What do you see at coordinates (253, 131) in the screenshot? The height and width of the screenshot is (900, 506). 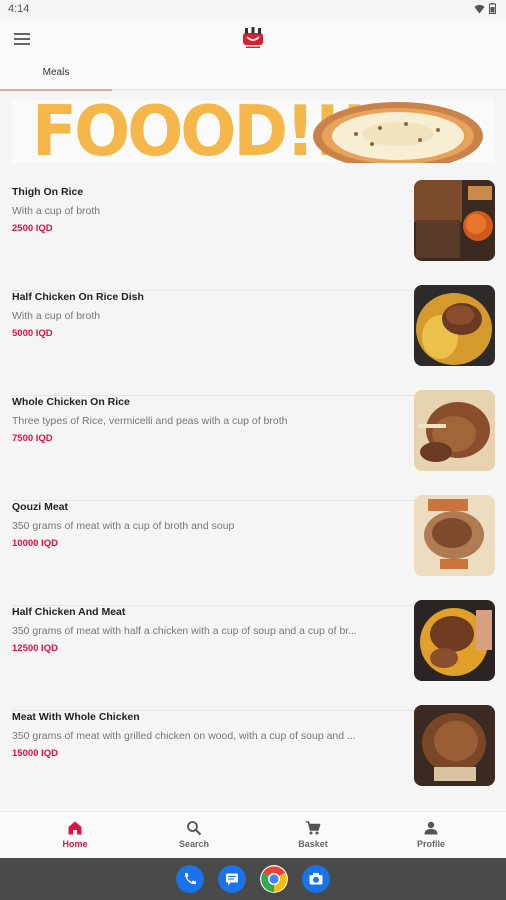 I see `promo-banner: FOOOD!!!` at bounding box center [253, 131].